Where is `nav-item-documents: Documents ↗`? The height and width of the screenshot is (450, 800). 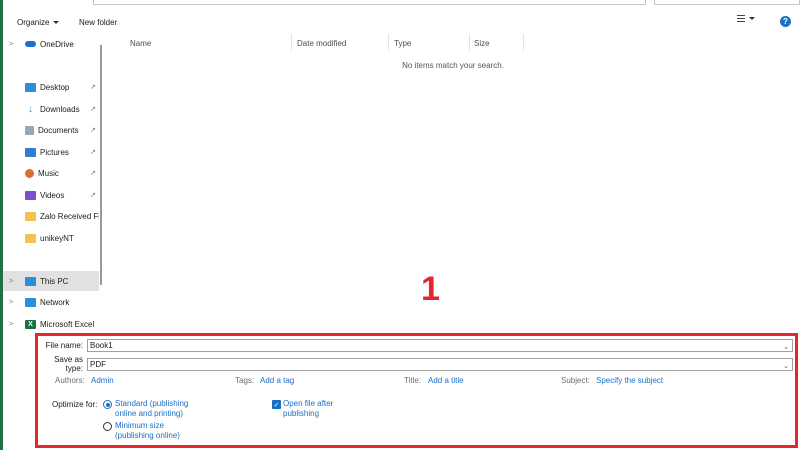 nav-item-documents: Documents ↗ is located at coordinates (51, 130).